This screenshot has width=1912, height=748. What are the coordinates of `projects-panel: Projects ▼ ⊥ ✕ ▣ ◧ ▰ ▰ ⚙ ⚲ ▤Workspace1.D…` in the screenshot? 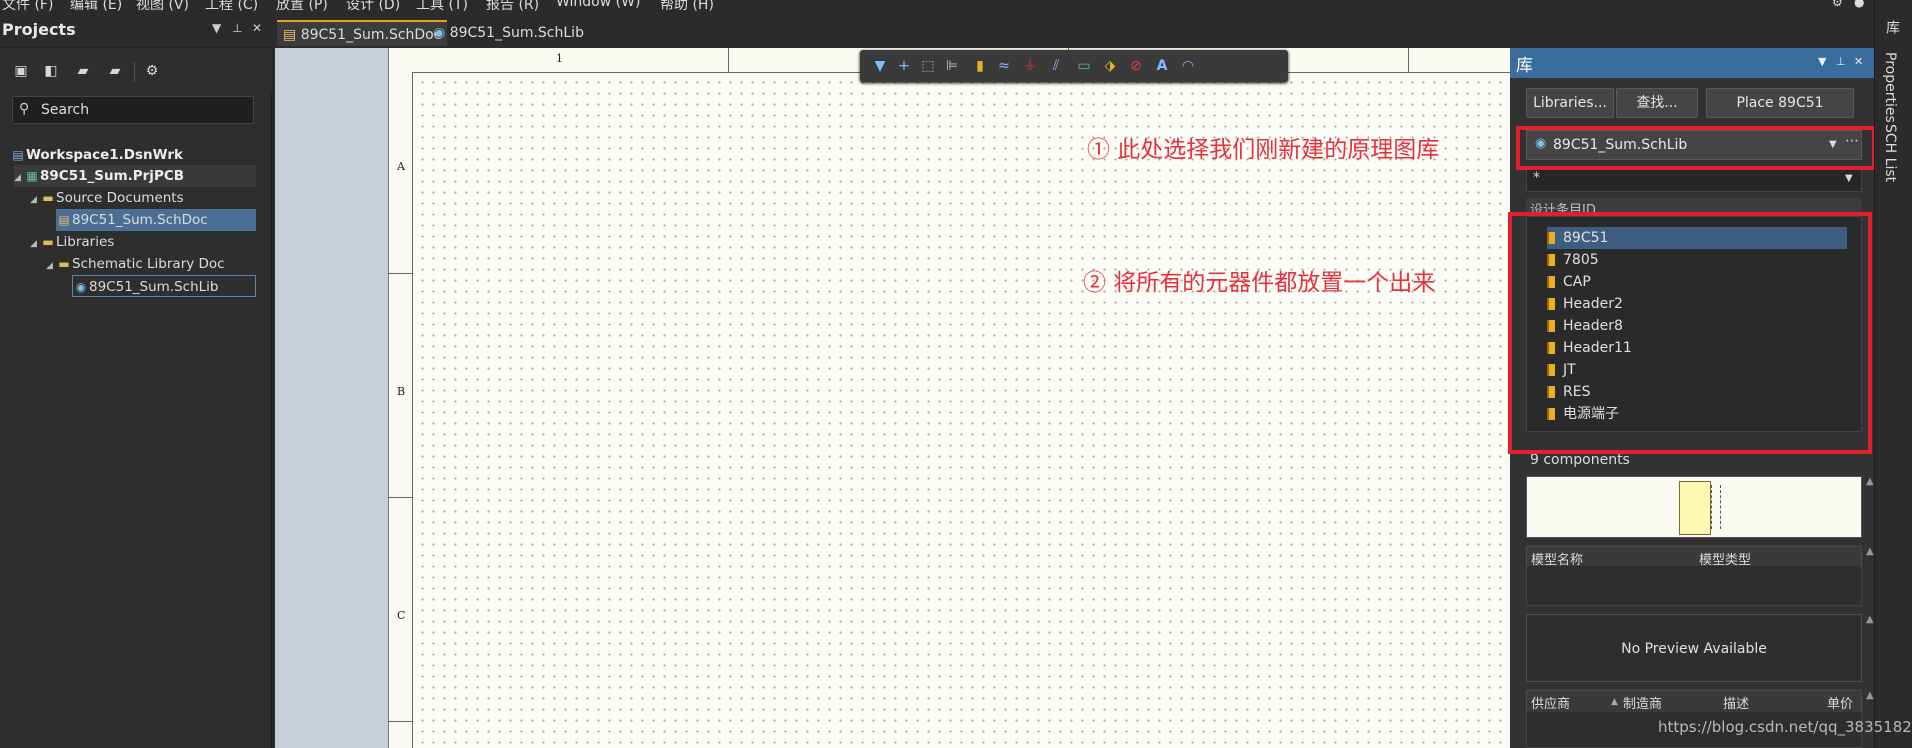 It's located at (136, 380).